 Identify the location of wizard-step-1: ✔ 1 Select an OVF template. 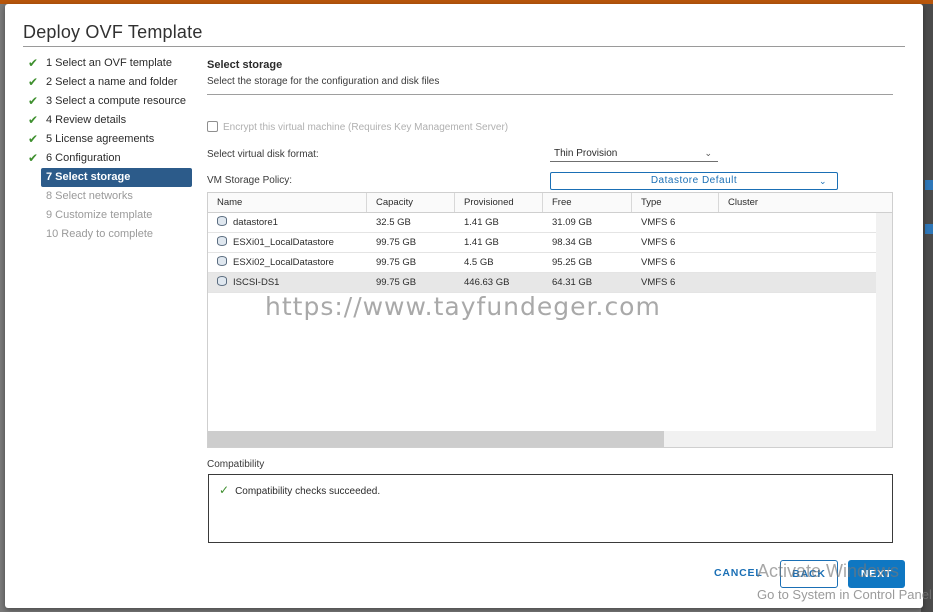
(110, 63).